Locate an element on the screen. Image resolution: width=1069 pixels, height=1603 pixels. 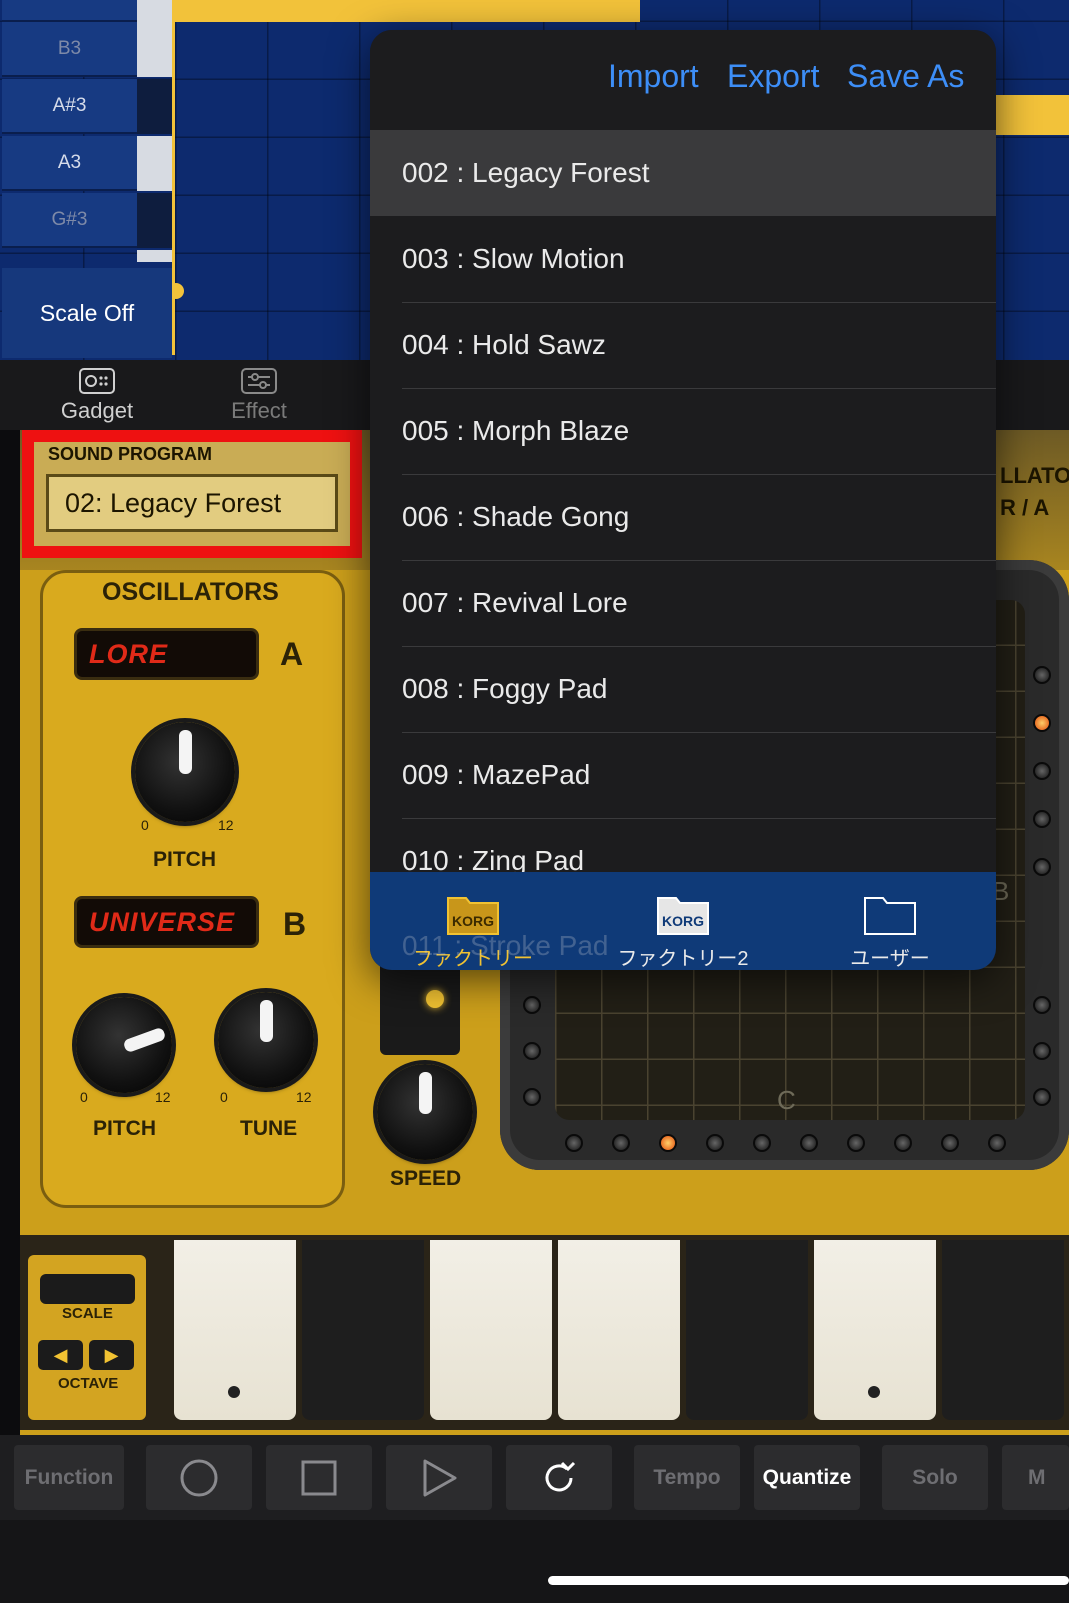
program-row: 007 : Revival Lore is located at coordinates (683, 603).